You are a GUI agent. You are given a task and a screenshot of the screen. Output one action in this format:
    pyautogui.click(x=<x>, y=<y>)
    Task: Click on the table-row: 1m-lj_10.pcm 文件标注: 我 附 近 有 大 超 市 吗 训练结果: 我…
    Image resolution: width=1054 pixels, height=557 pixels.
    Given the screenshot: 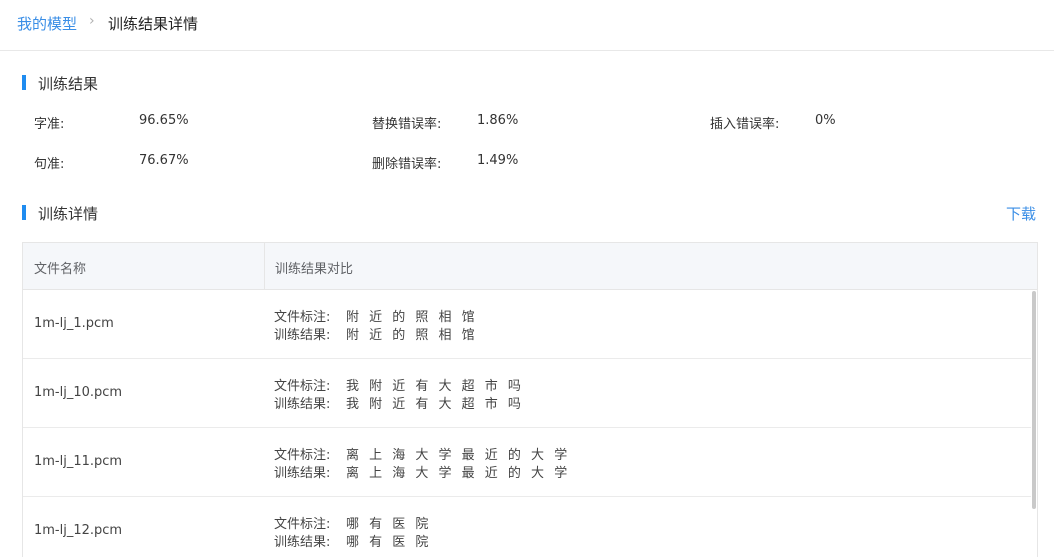 What is the action you would take?
    pyautogui.click(x=527, y=393)
    